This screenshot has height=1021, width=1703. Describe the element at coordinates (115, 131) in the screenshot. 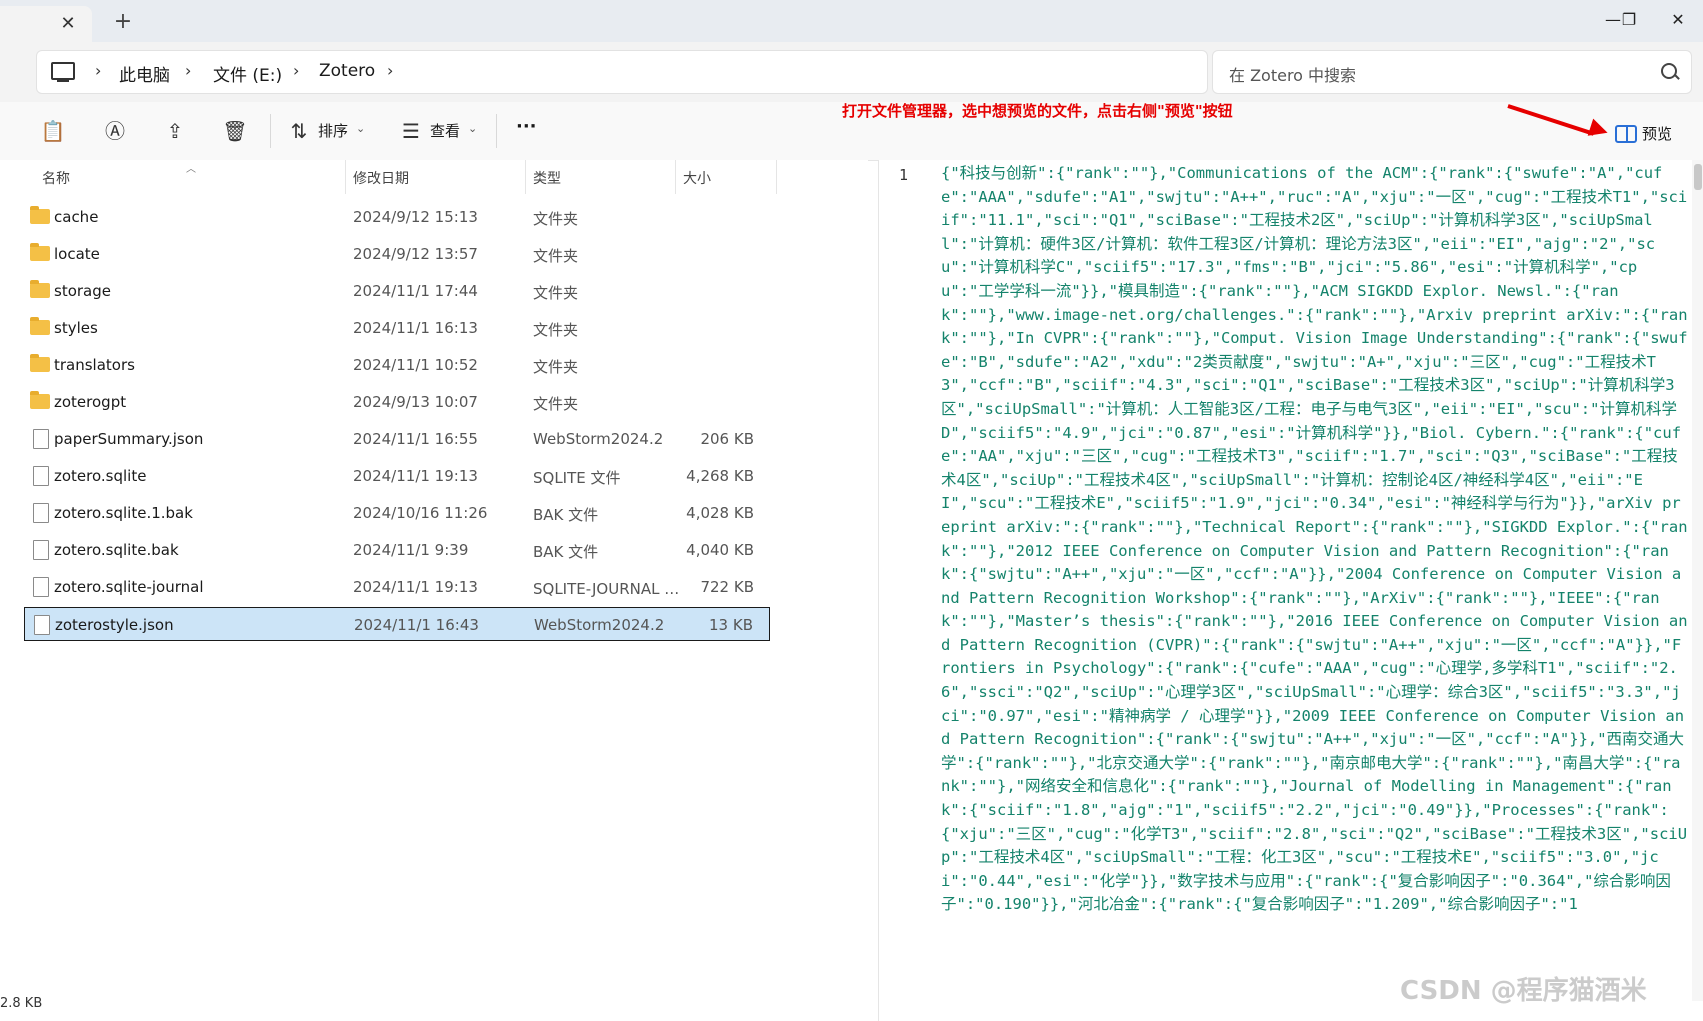

I see `rename-icon: Ⓐ` at that location.